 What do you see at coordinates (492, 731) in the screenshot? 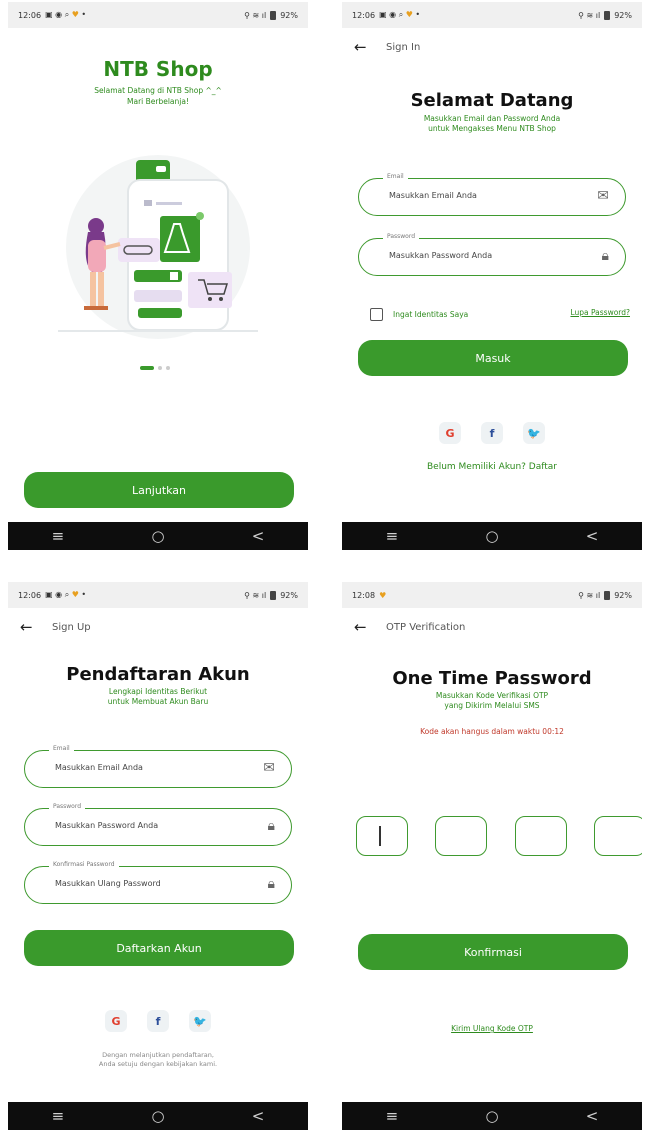
I see `otp-timer: Kode akan hangus dalam waktu 00:12` at bounding box center [492, 731].